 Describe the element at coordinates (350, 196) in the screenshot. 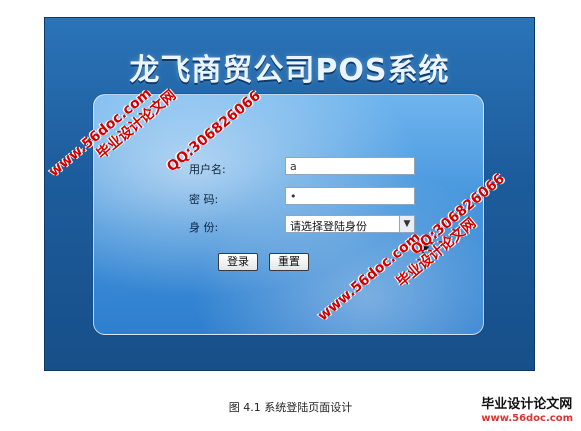

I see `password-input: •` at that location.